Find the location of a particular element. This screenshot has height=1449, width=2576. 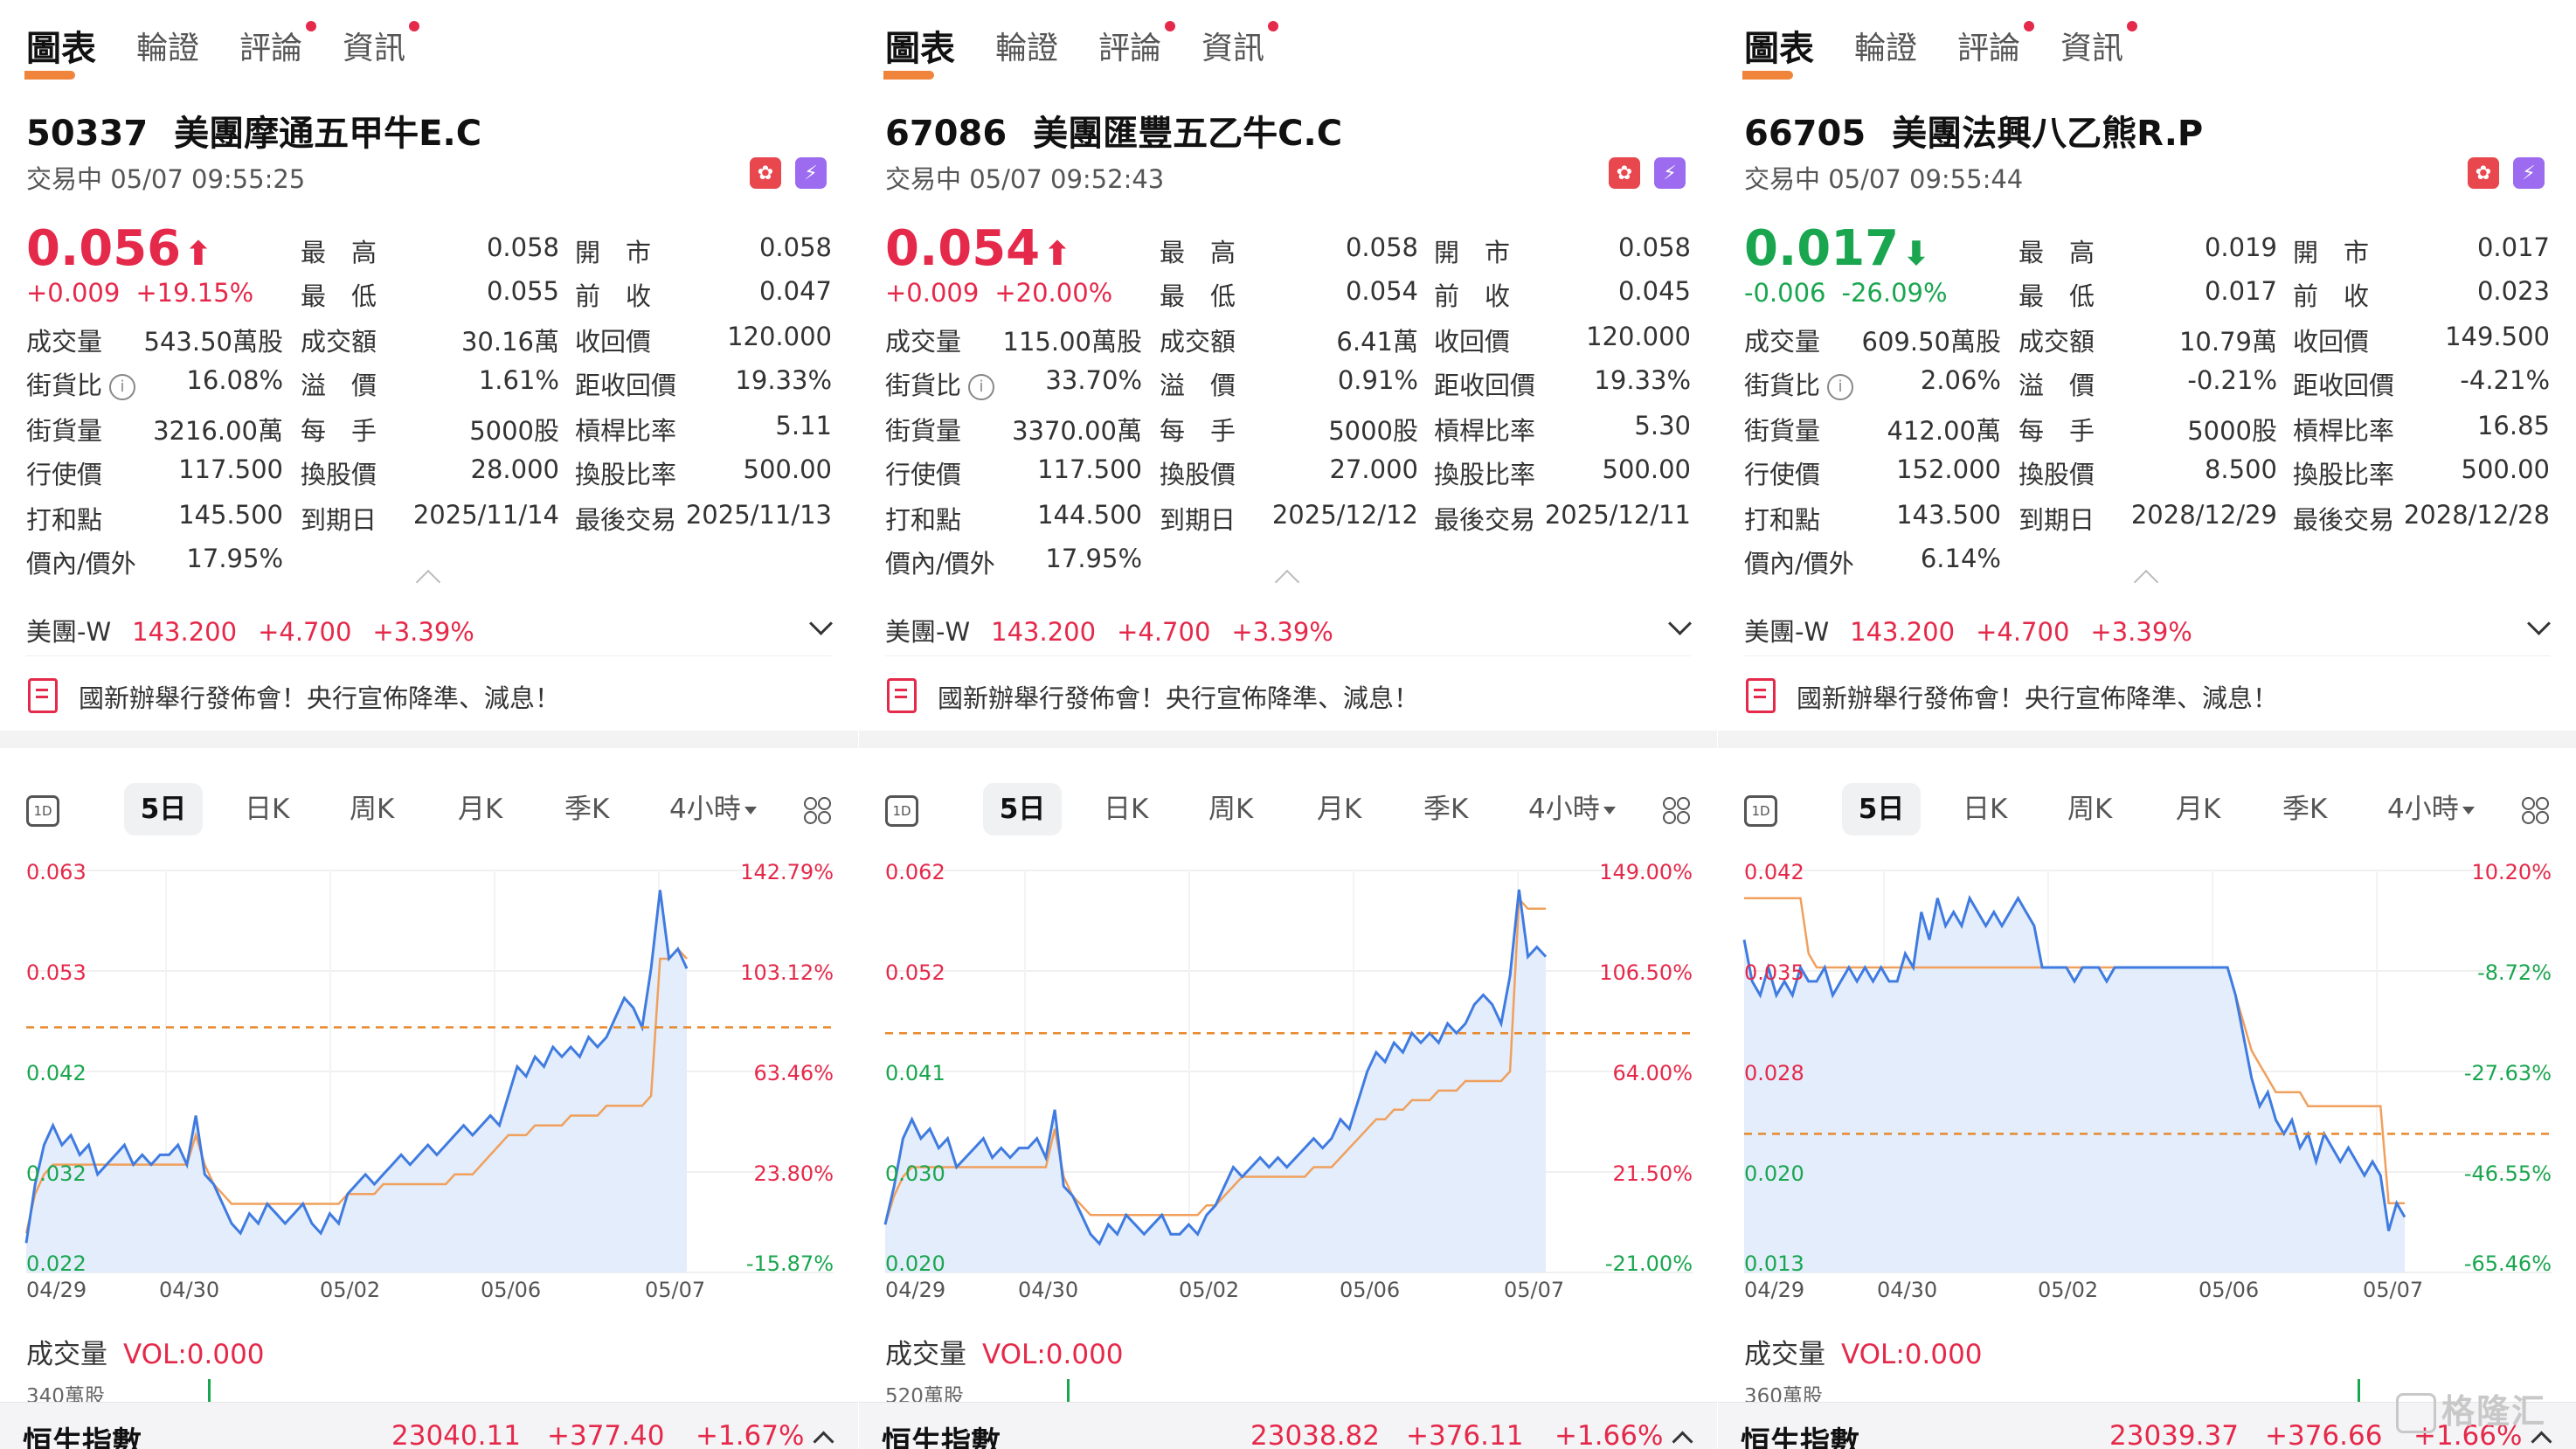

y-axis-right-label: 63.46% is located at coordinates (793, 1073).